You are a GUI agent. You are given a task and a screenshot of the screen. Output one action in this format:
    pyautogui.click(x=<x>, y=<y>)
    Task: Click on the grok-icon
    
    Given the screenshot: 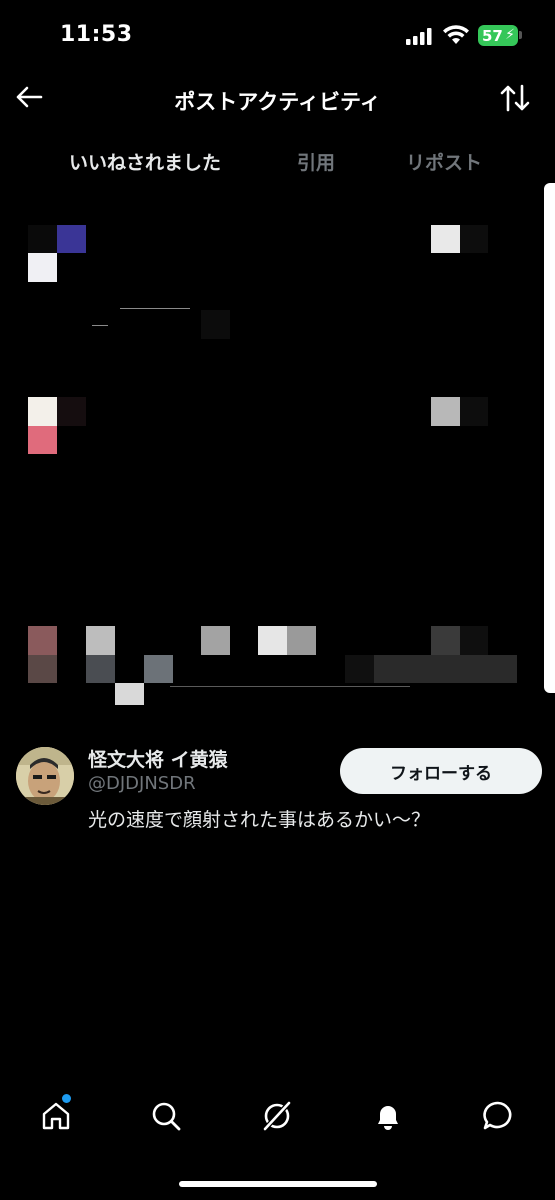 What is the action you would take?
    pyautogui.click(x=277, y=1116)
    